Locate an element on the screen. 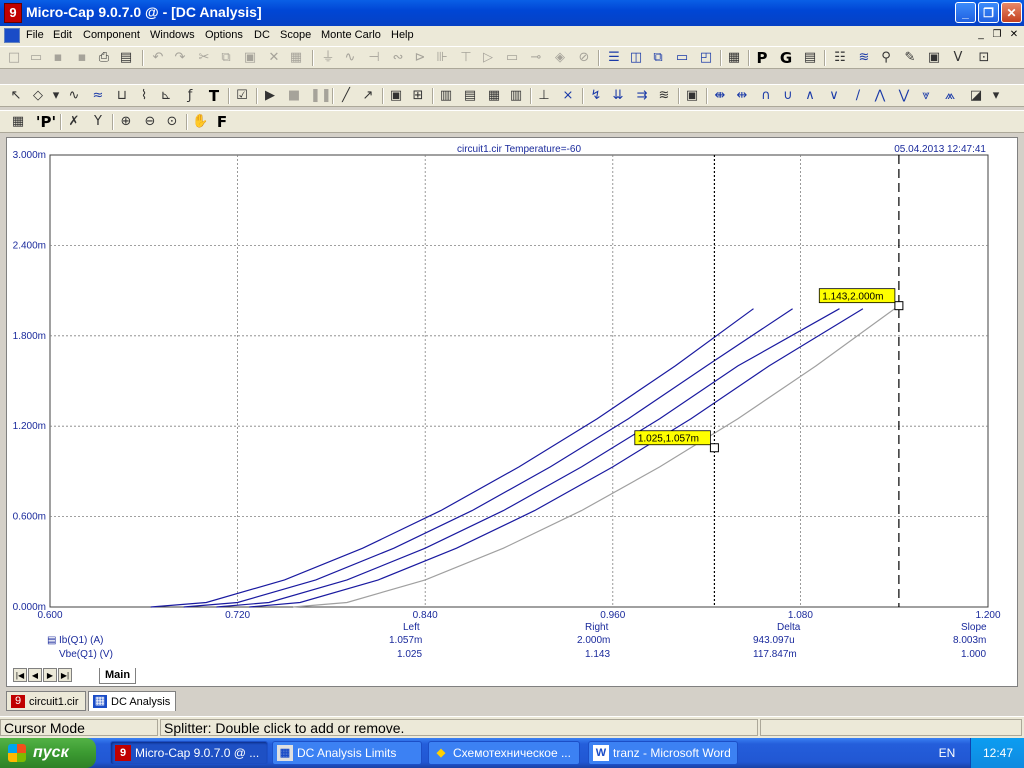 This screenshot has width=1024, height=768. peak-icon: ⌇ is located at coordinates (144, 96).